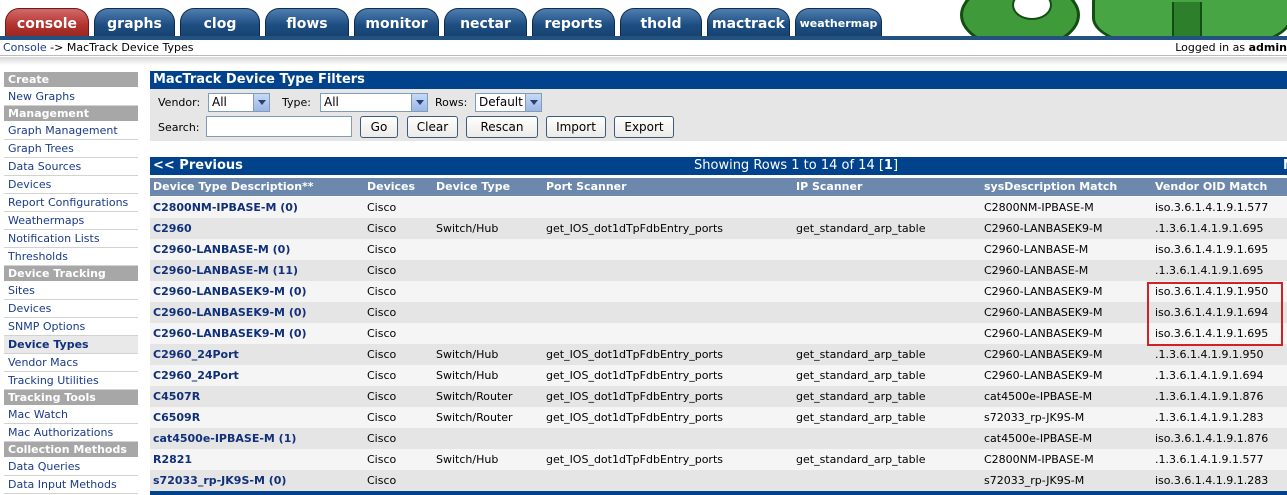  What do you see at coordinates (379, 127) in the screenshot?
I see `go-button: Go` at bounding box center [379, 127].